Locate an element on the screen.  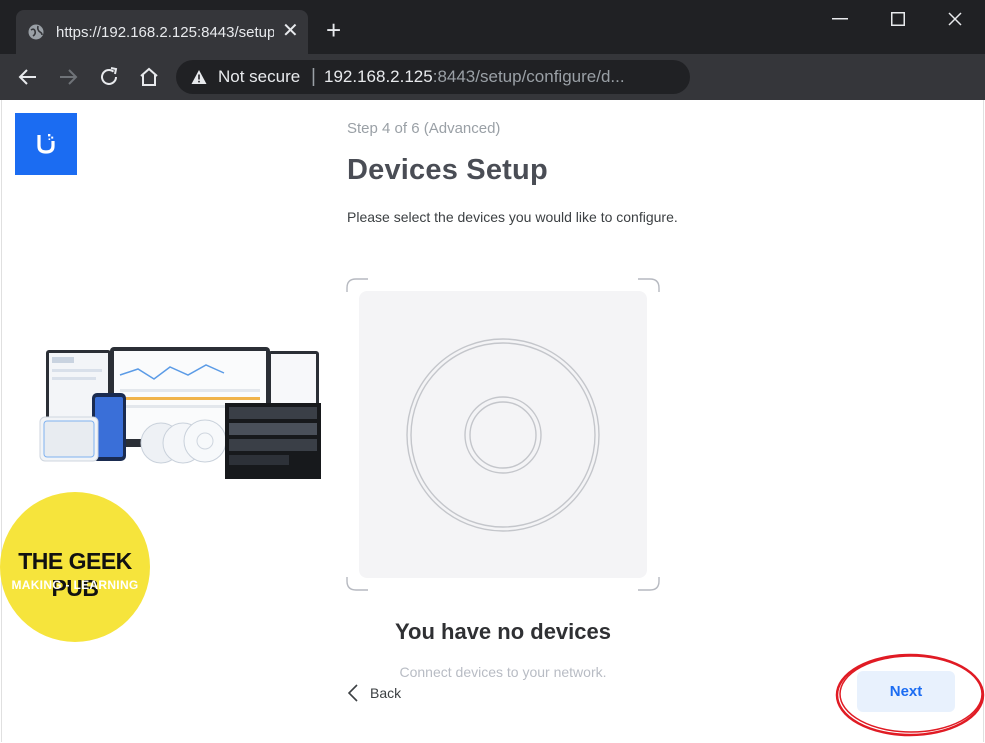
empty-state-subtitle: Connect devices to your network. is located at coordinates (503, 672).